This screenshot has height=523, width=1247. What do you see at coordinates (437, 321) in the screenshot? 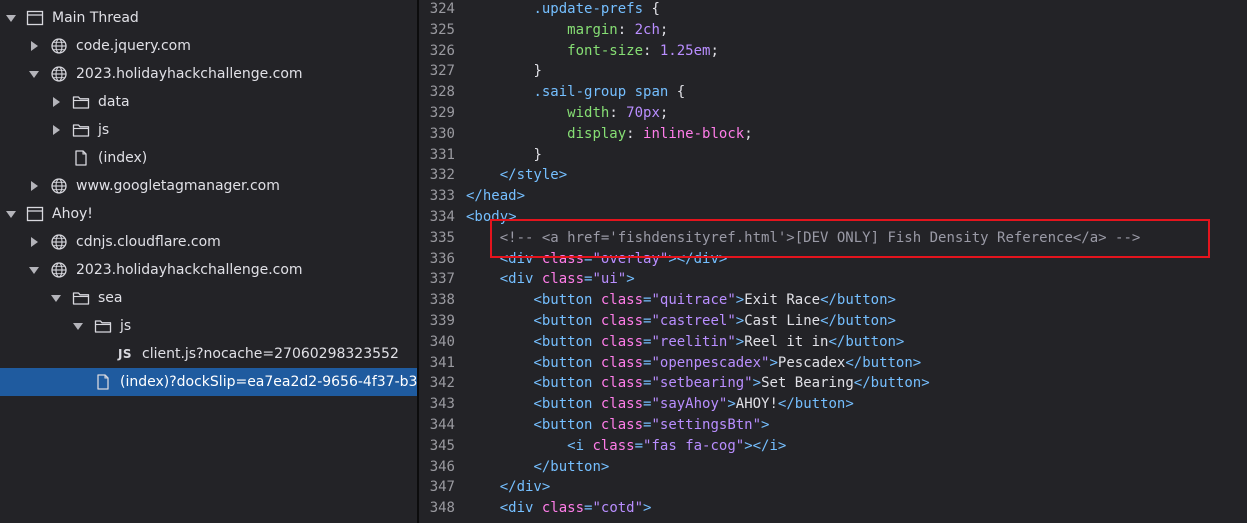
I see `line-number: 339` at bounding box center [437, 321].